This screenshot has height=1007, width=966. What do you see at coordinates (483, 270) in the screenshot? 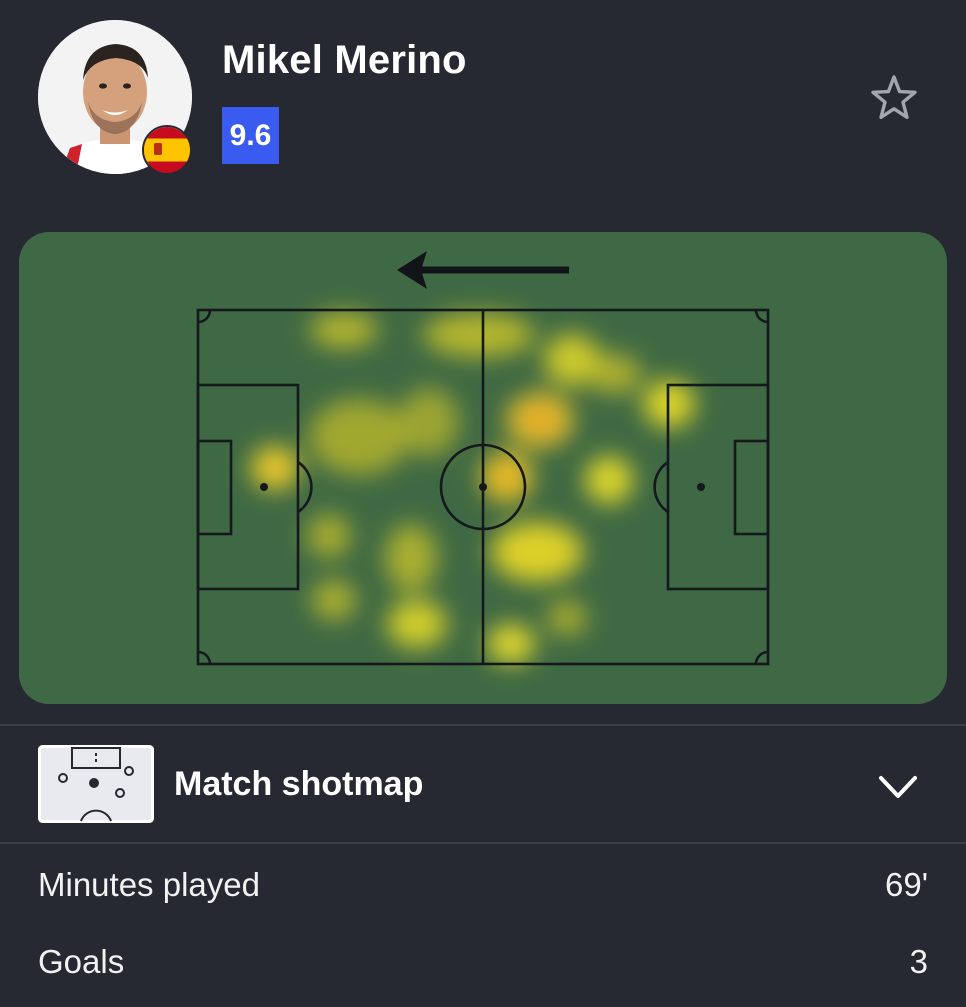
I see `attack-direction-arrow-icon` at bounding box center [483, 270].